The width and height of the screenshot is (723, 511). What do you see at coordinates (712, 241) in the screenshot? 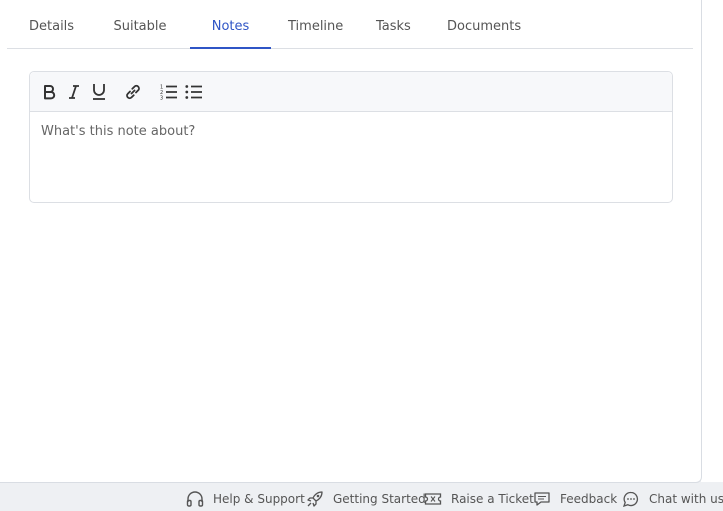
I see `right-gutter` at bounding box center [712, 241].